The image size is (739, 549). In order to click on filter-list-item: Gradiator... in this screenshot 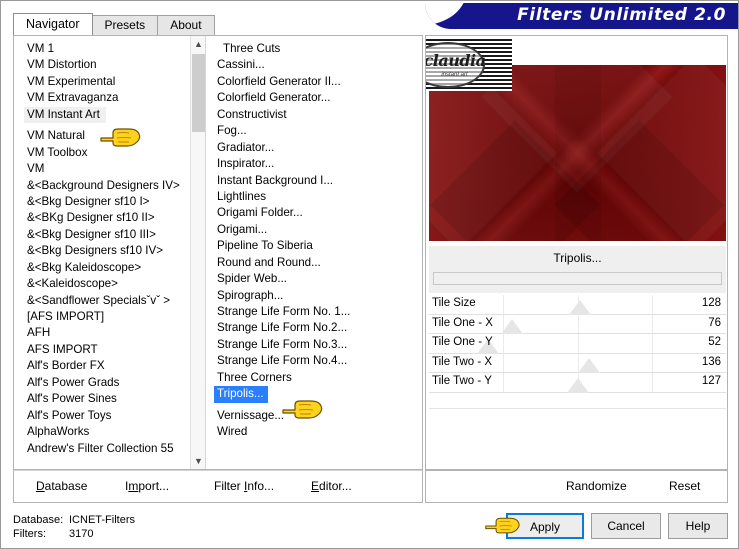, I will do `click(318, 148)`.